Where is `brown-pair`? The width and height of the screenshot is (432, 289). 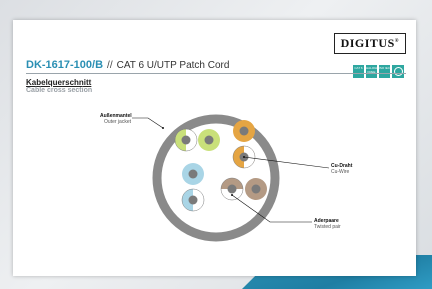
brown-pair is located at coordinates (243, 189).